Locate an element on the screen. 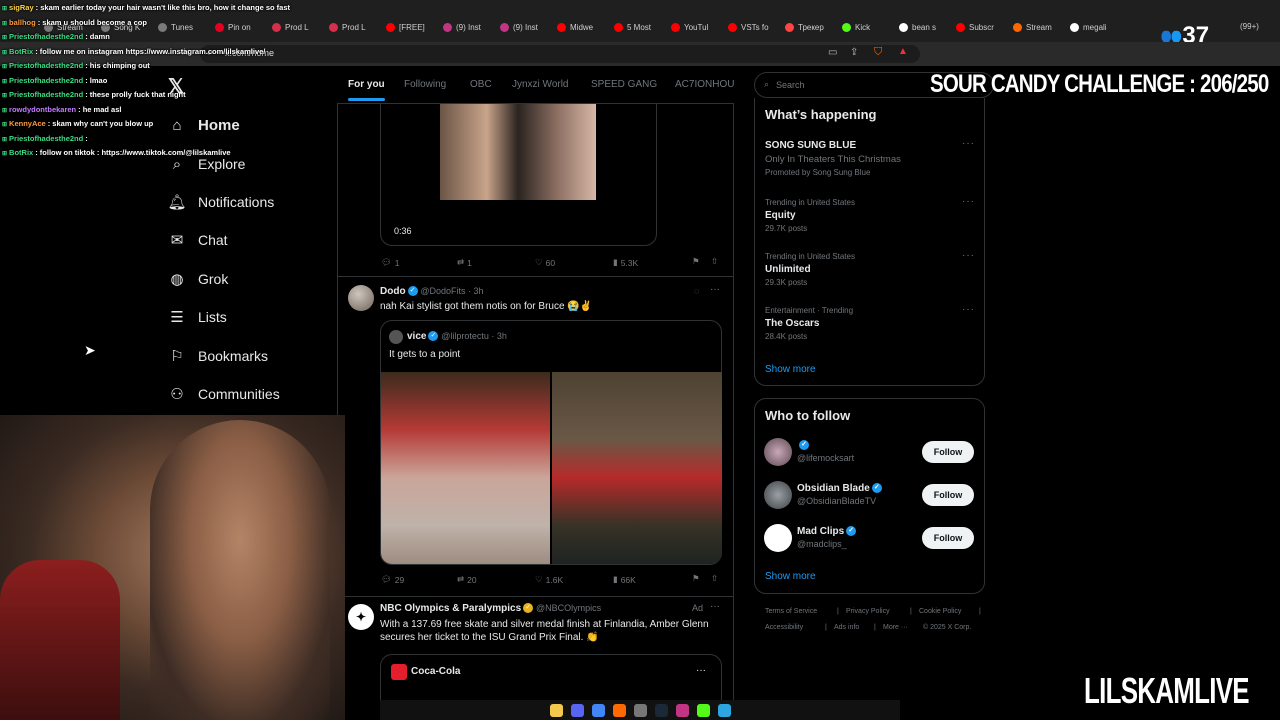 Image resolution: width=1280 pixels, height=720 pixels. follow-name-row: Obsidian Blade ✓ is located at coordinates (839, 488).